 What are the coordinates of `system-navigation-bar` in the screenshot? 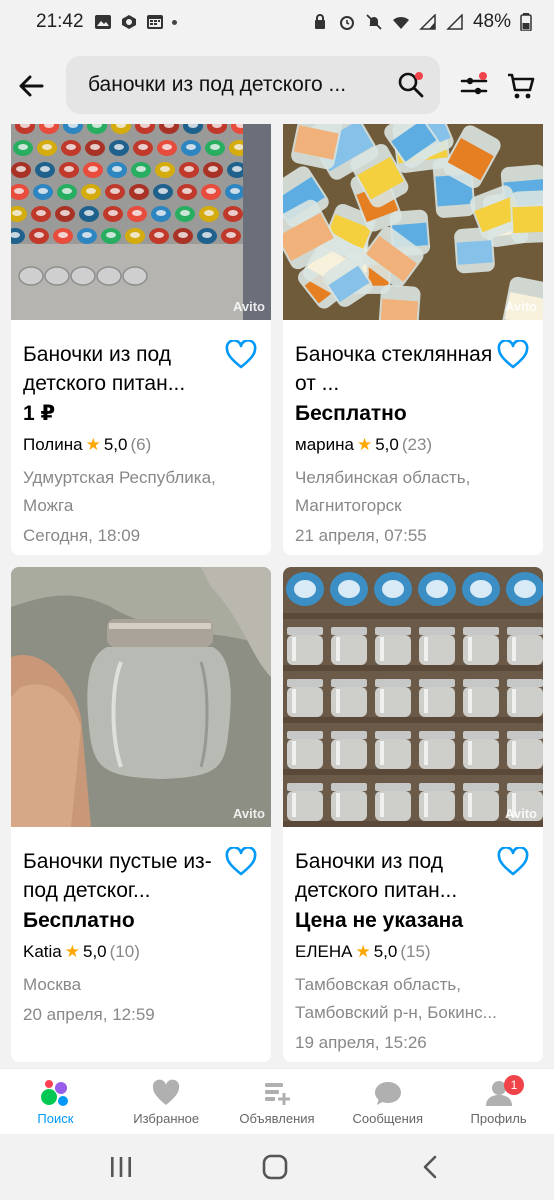 It's located at (277, 1167).